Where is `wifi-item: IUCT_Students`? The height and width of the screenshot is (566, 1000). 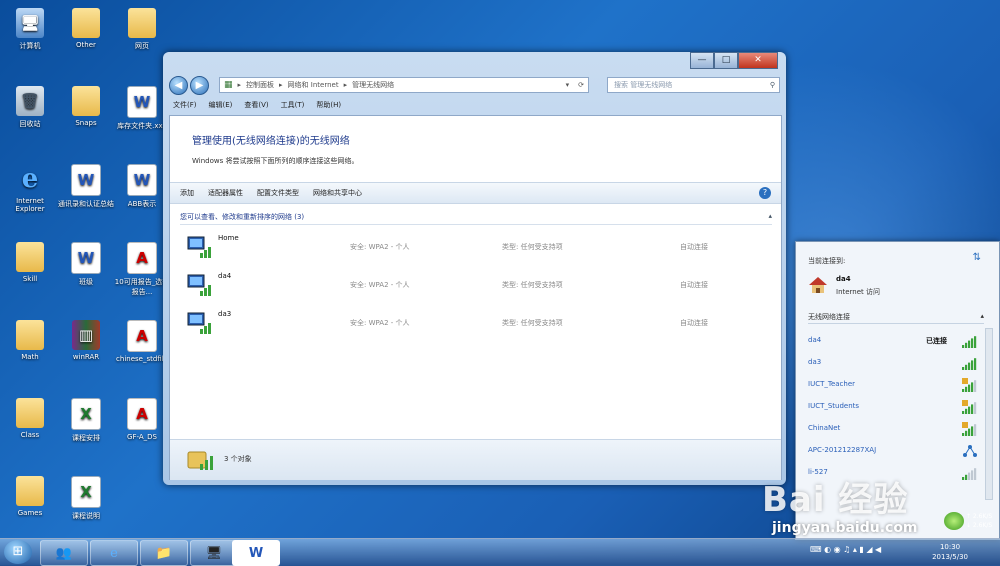
wifi-item: IUCT_Students is located at coordinates (892, 407).